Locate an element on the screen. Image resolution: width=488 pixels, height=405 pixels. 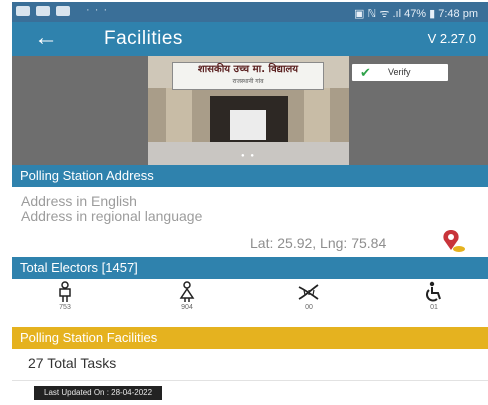
notification-icons is located at coordinates (43, 11).